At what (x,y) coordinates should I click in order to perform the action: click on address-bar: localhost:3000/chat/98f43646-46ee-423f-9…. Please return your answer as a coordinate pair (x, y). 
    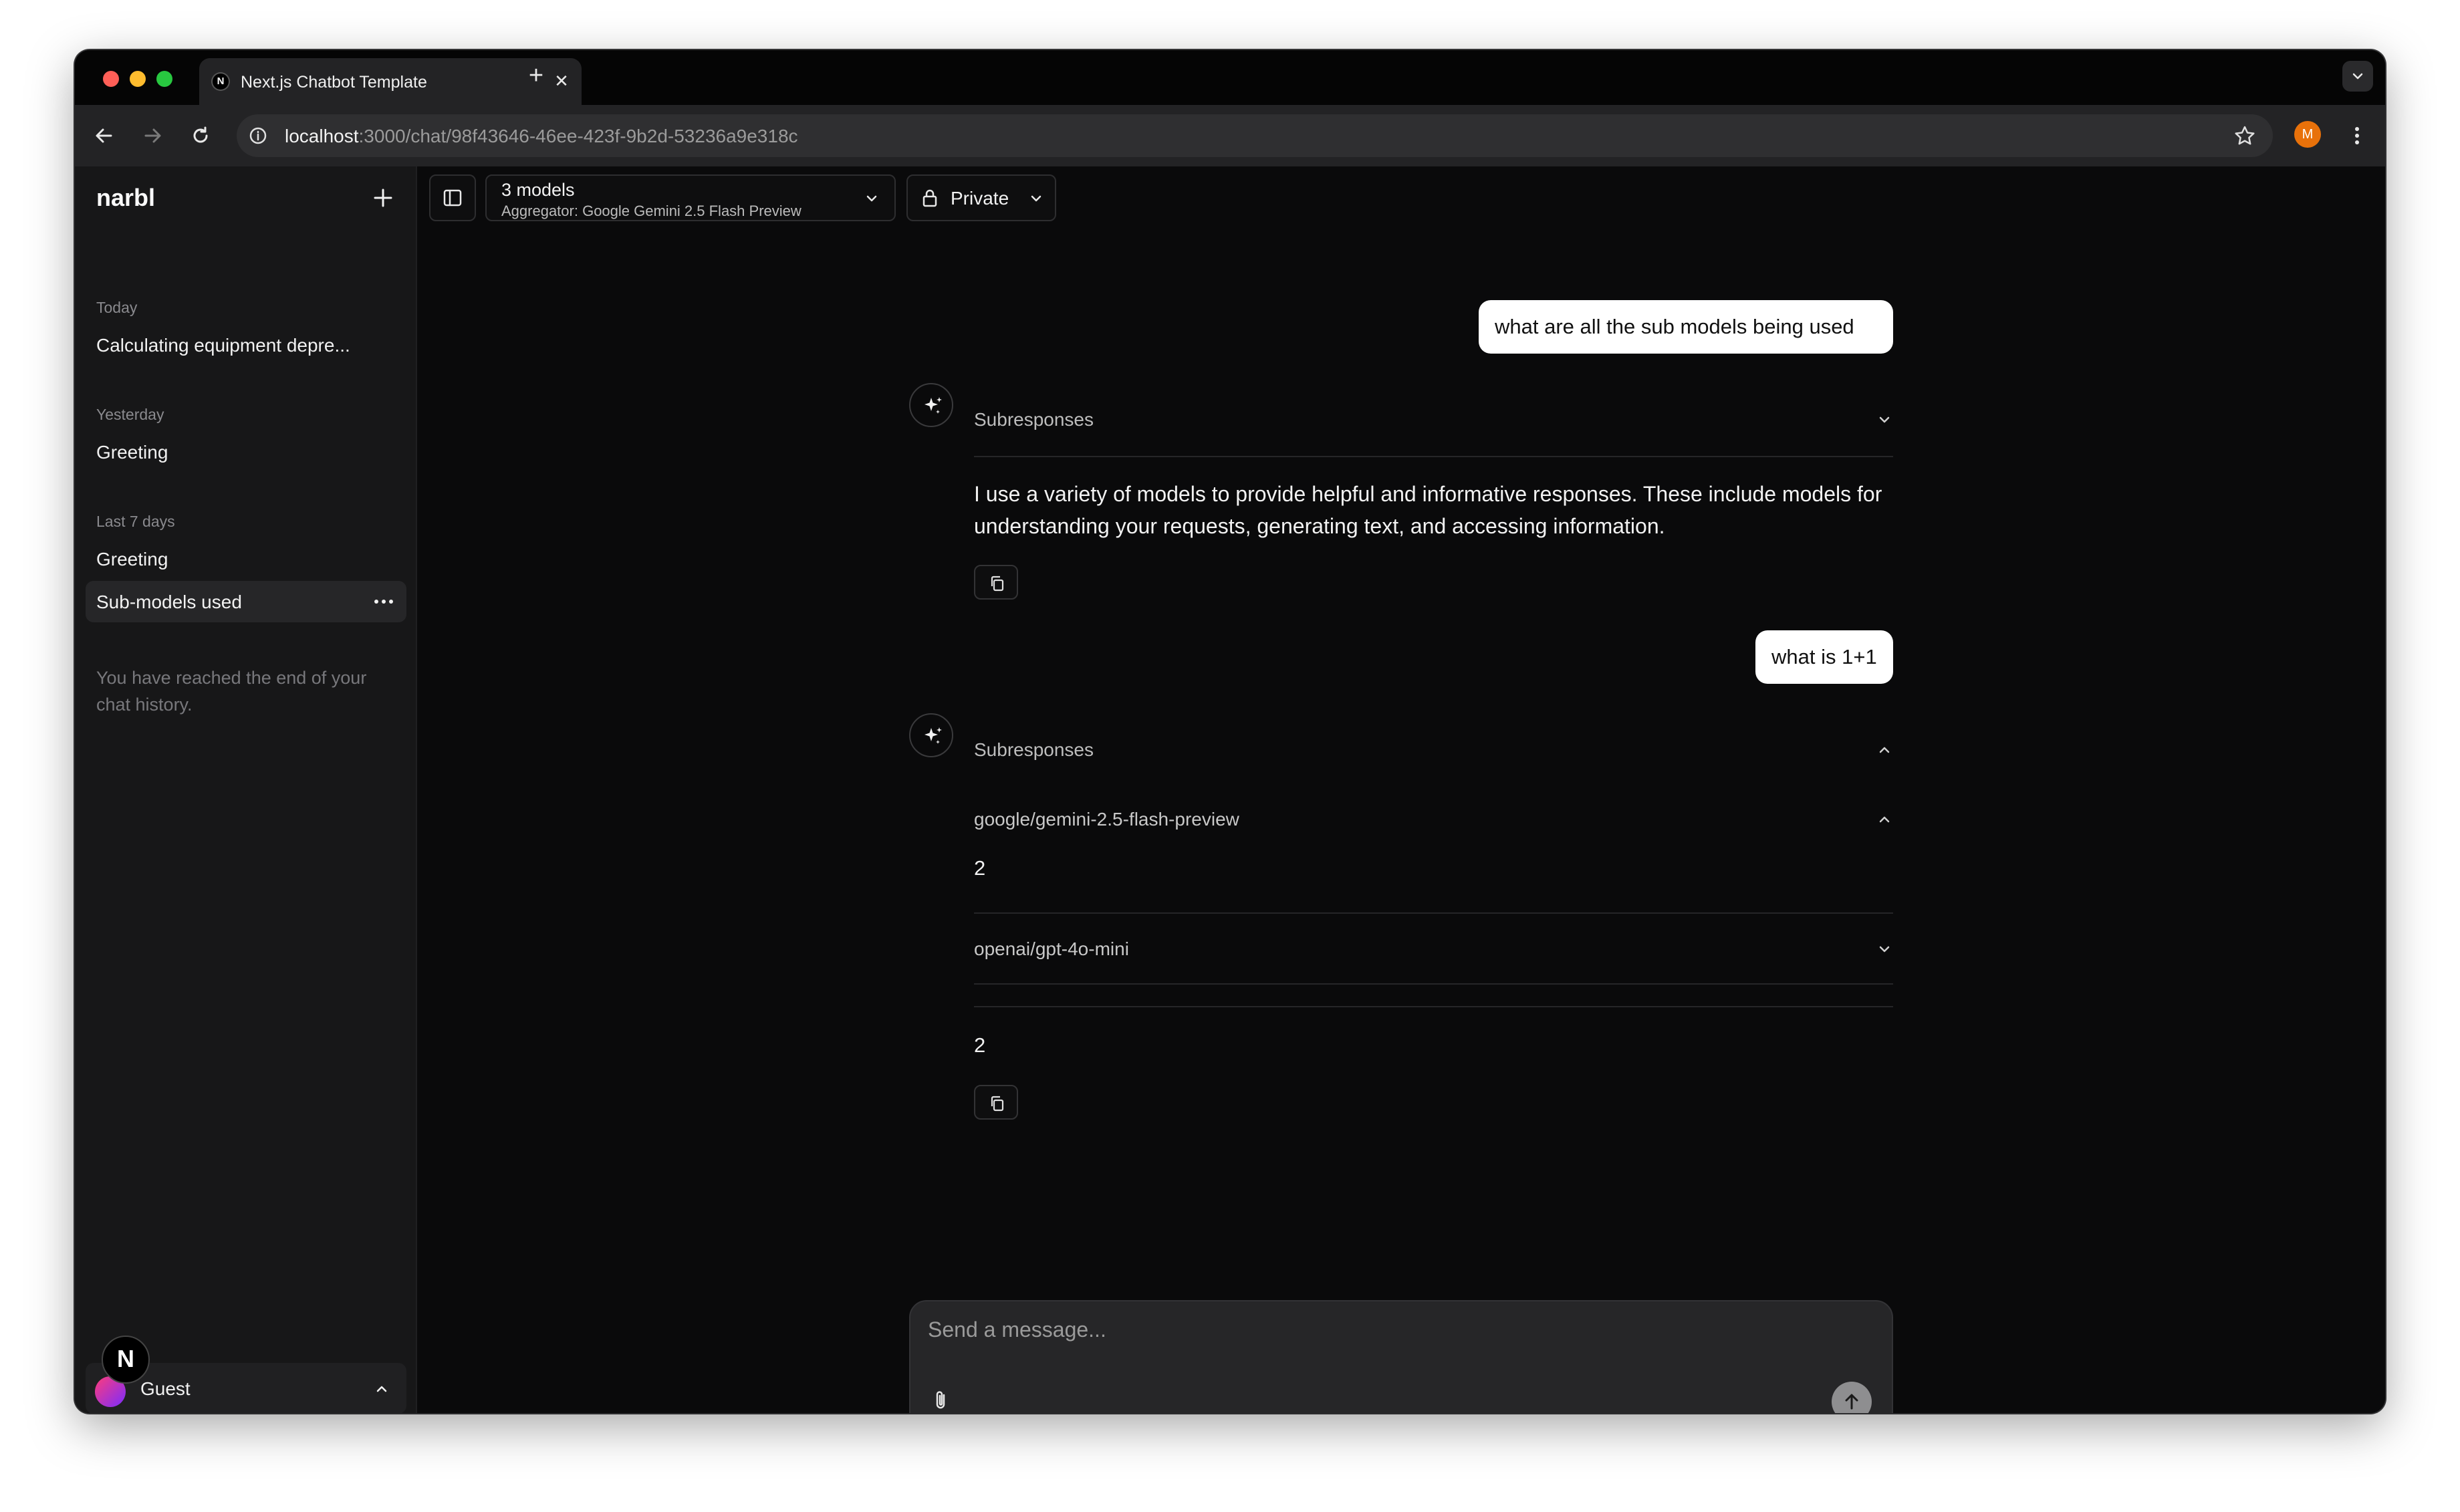
    Looking at the image, I should click on (1230, 136).